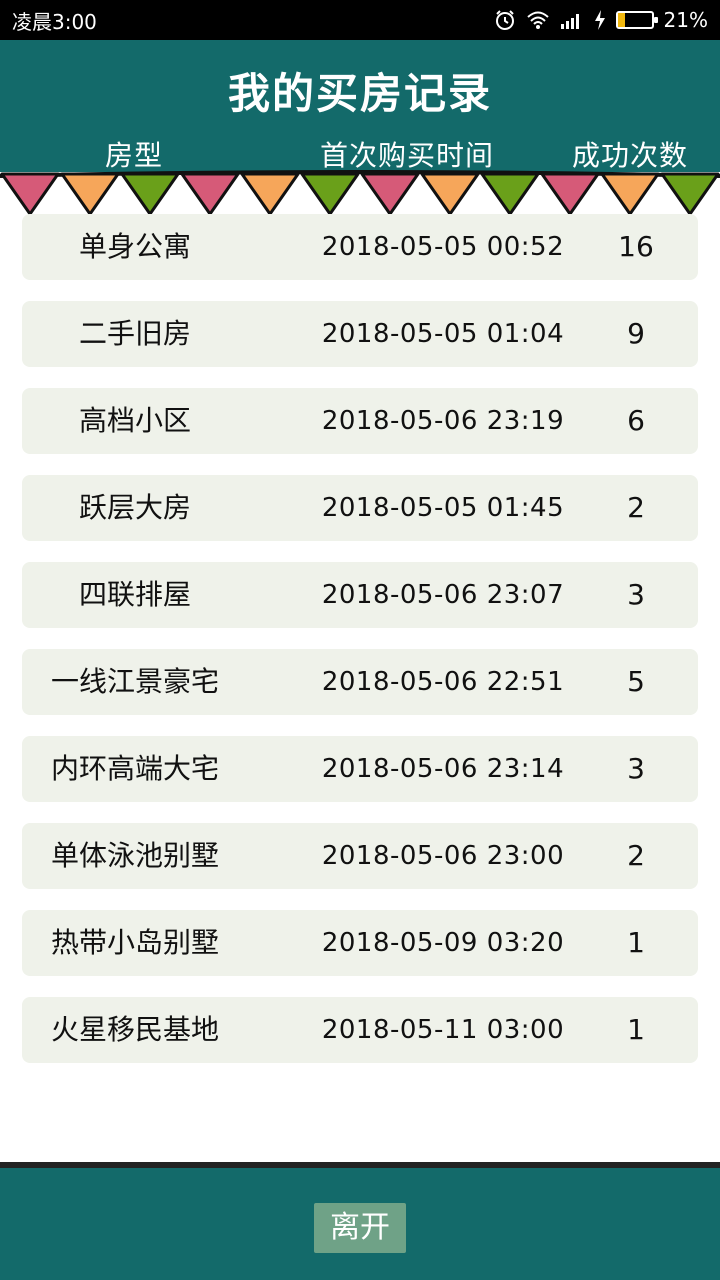 The height and width of the screenshot is (1280, 720). What do you see at coordinates (134, 420) in the screenshot?
I see `record-type: 高档小区` at bounding box center [134, 420].